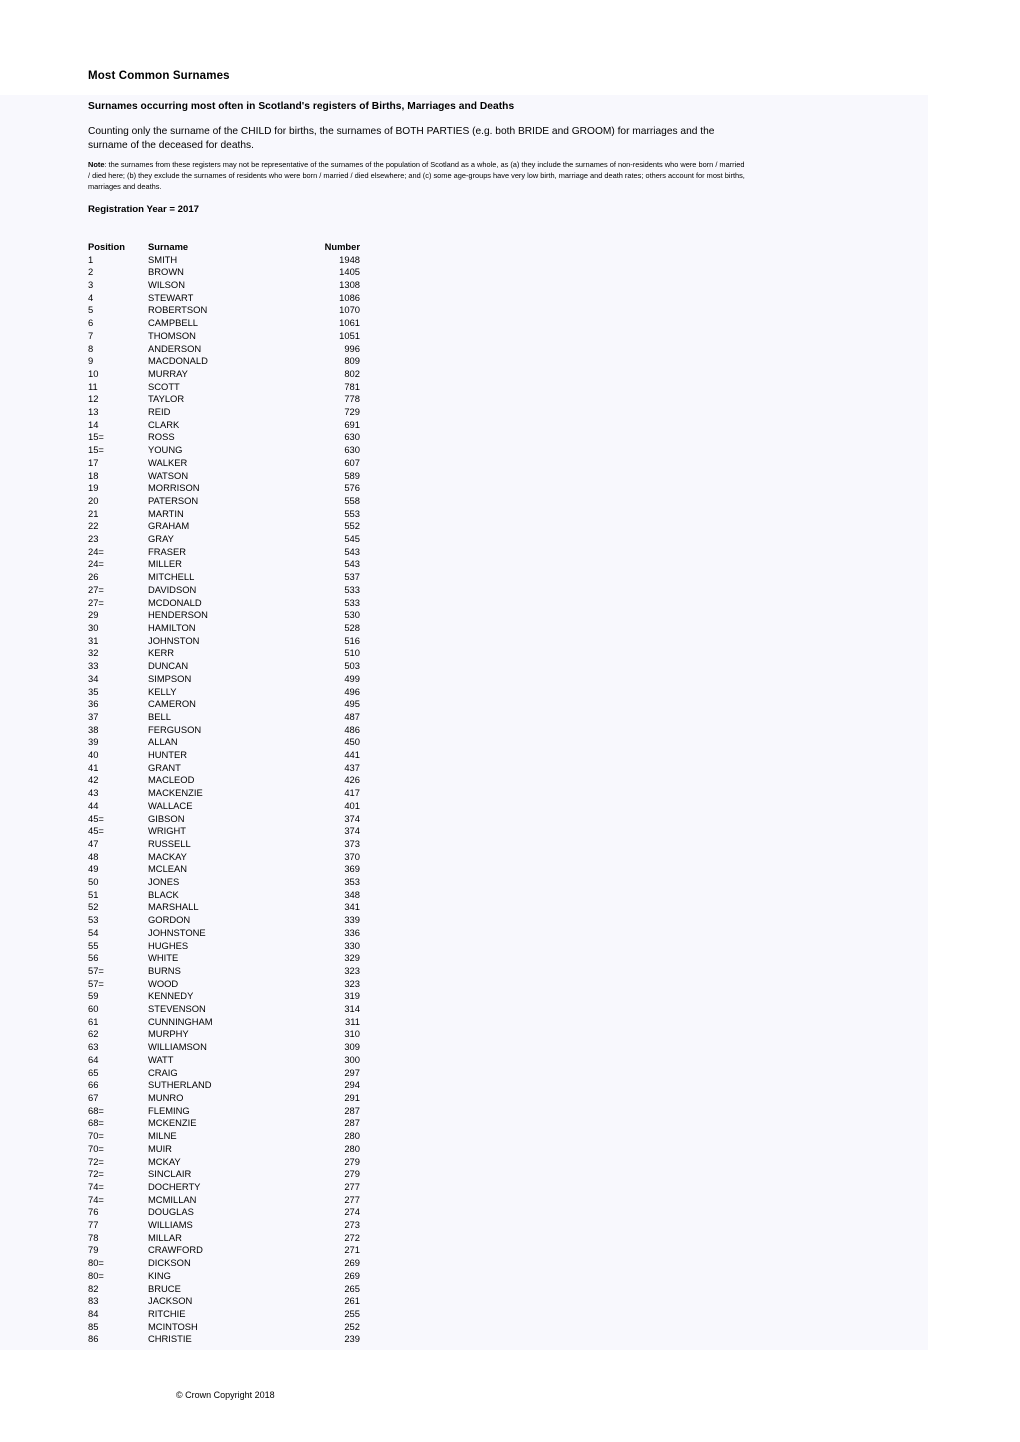 This screenshot has height=1442, width=1020. Describe the element at coordinates (175, 348) in the screenshot. I see `cell-surname: ANDERSON` at that location.